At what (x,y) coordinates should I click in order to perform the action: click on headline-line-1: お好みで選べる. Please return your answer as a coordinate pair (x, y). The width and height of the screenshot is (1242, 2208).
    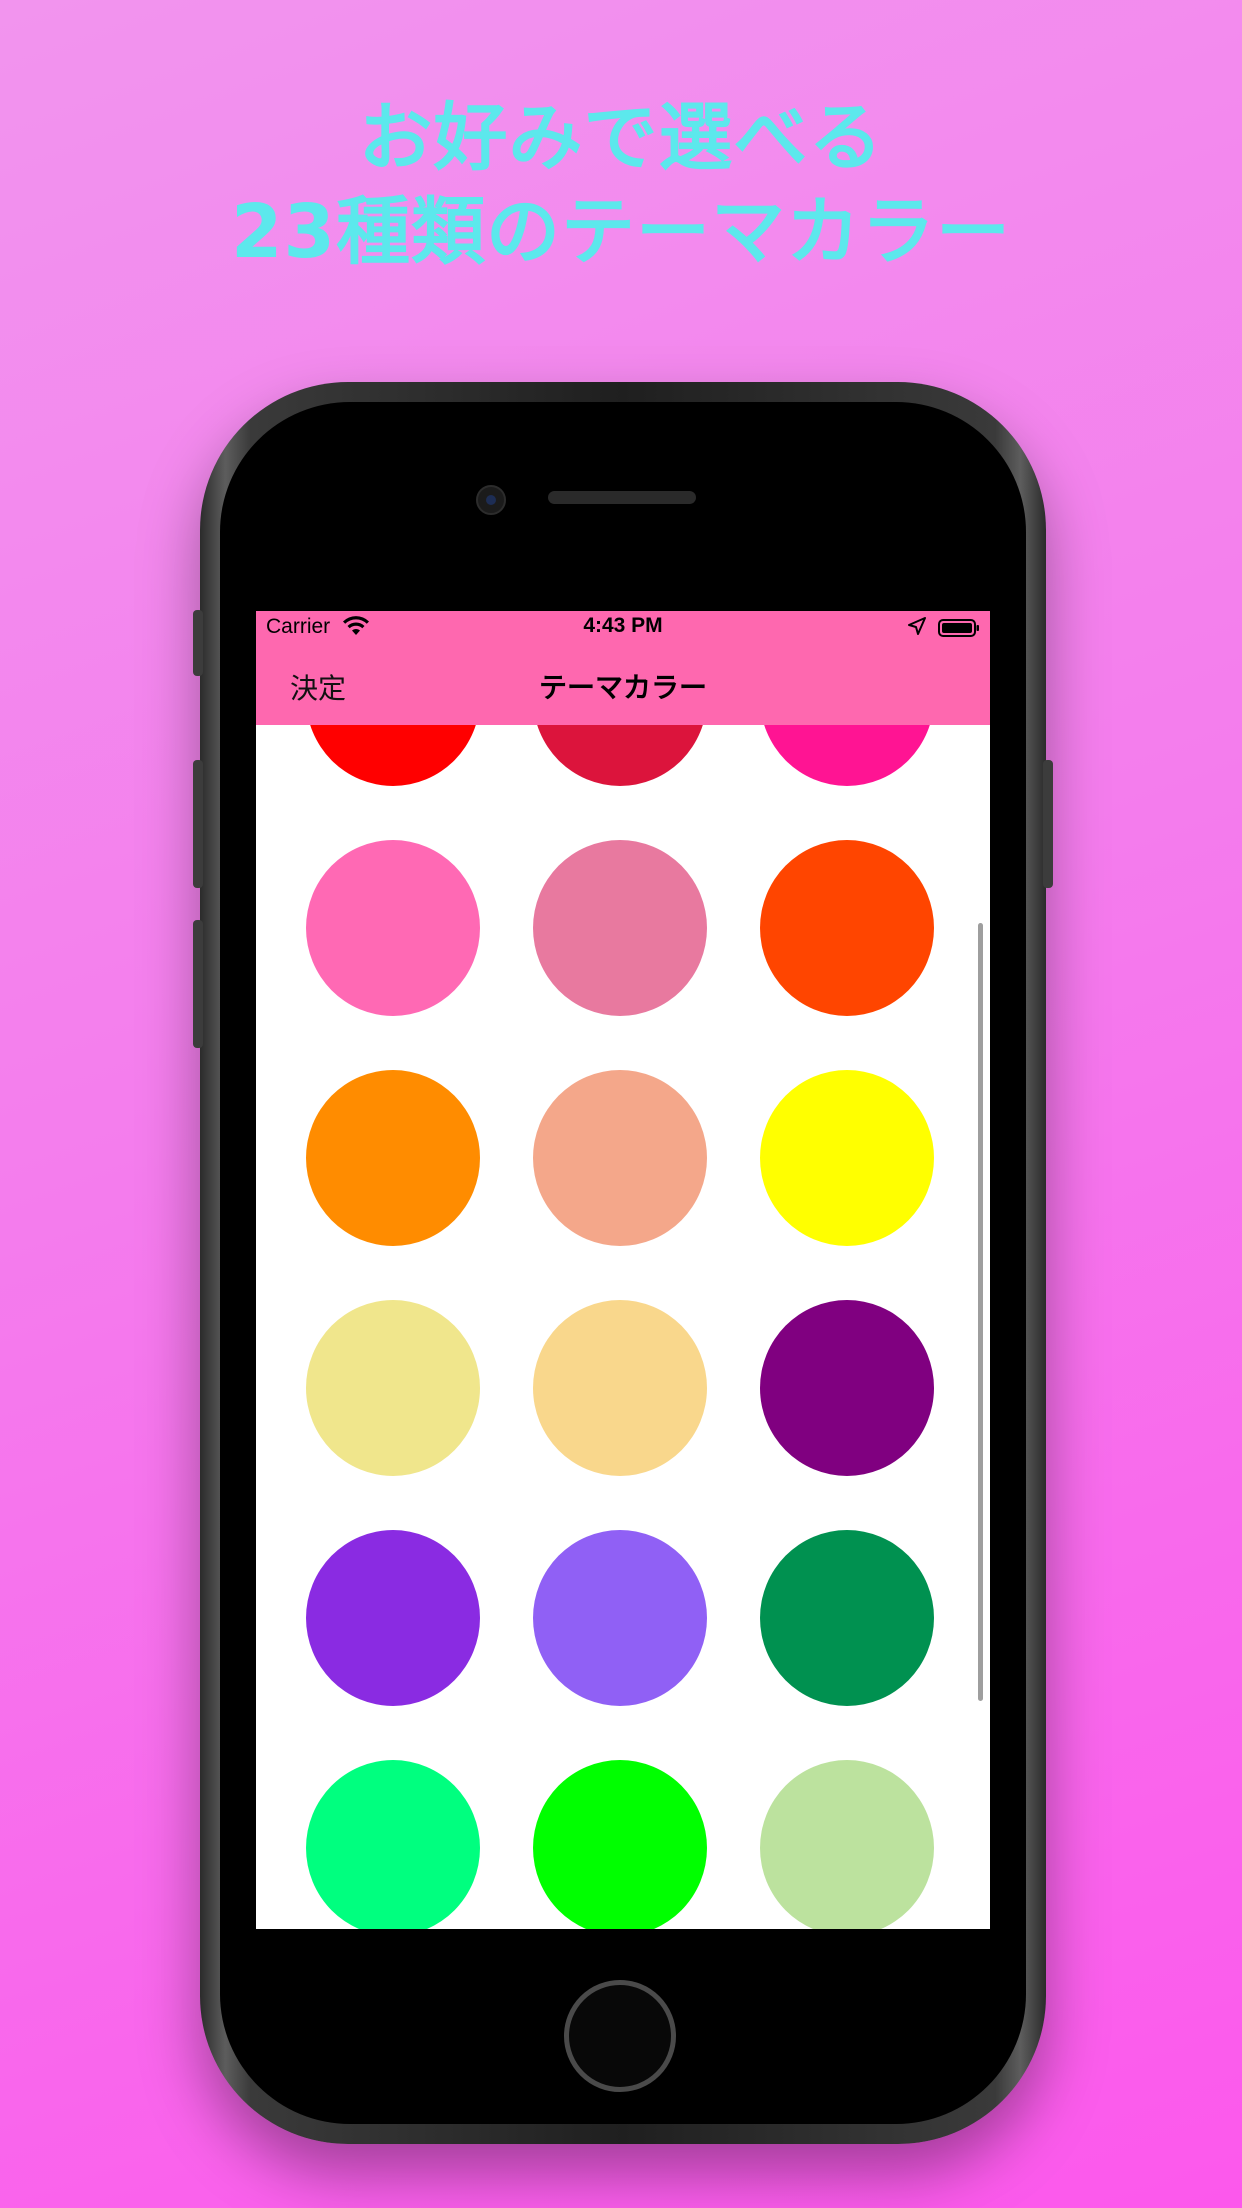
    Looking at the image, I should click on (621, 138).